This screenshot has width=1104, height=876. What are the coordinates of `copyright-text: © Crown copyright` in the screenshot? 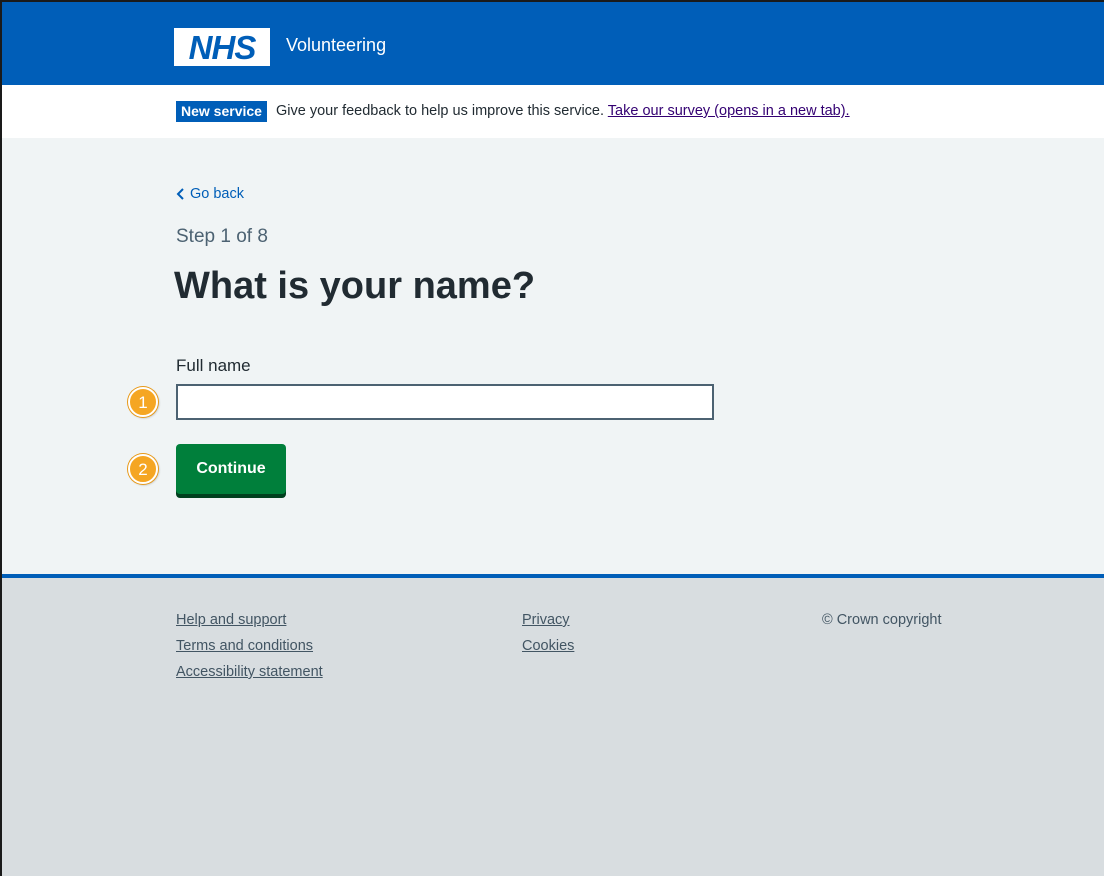 It's located at (882, 620).